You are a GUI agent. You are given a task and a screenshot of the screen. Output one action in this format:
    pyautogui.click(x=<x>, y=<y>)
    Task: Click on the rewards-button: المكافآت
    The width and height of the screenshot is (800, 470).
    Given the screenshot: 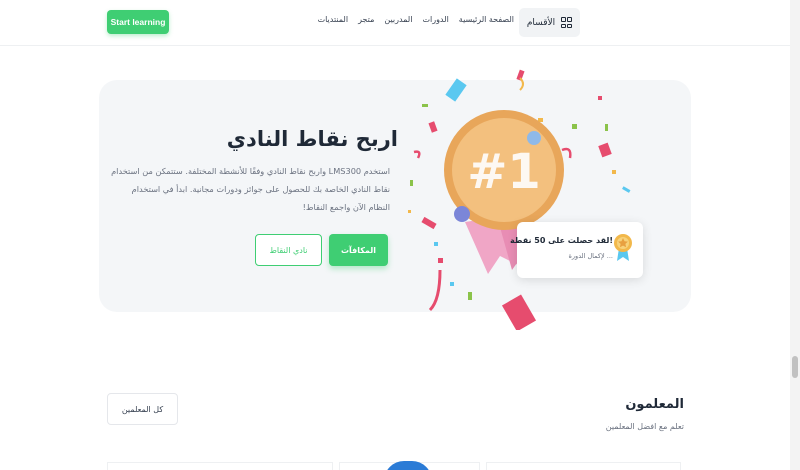 What is the action you would take?
    pyautogui.click(x=358, y=250)
    